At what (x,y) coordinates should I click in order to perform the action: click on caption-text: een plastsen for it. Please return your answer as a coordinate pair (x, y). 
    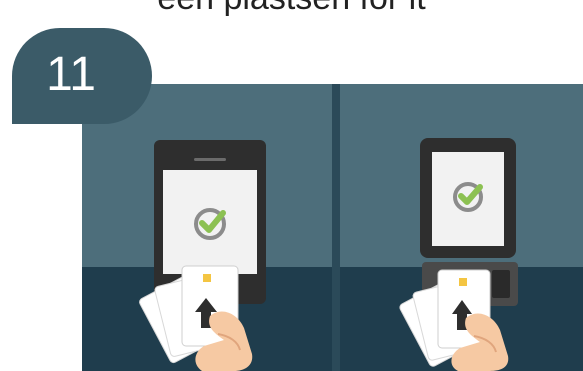
    Looking at the image, I should click on (291, 9).